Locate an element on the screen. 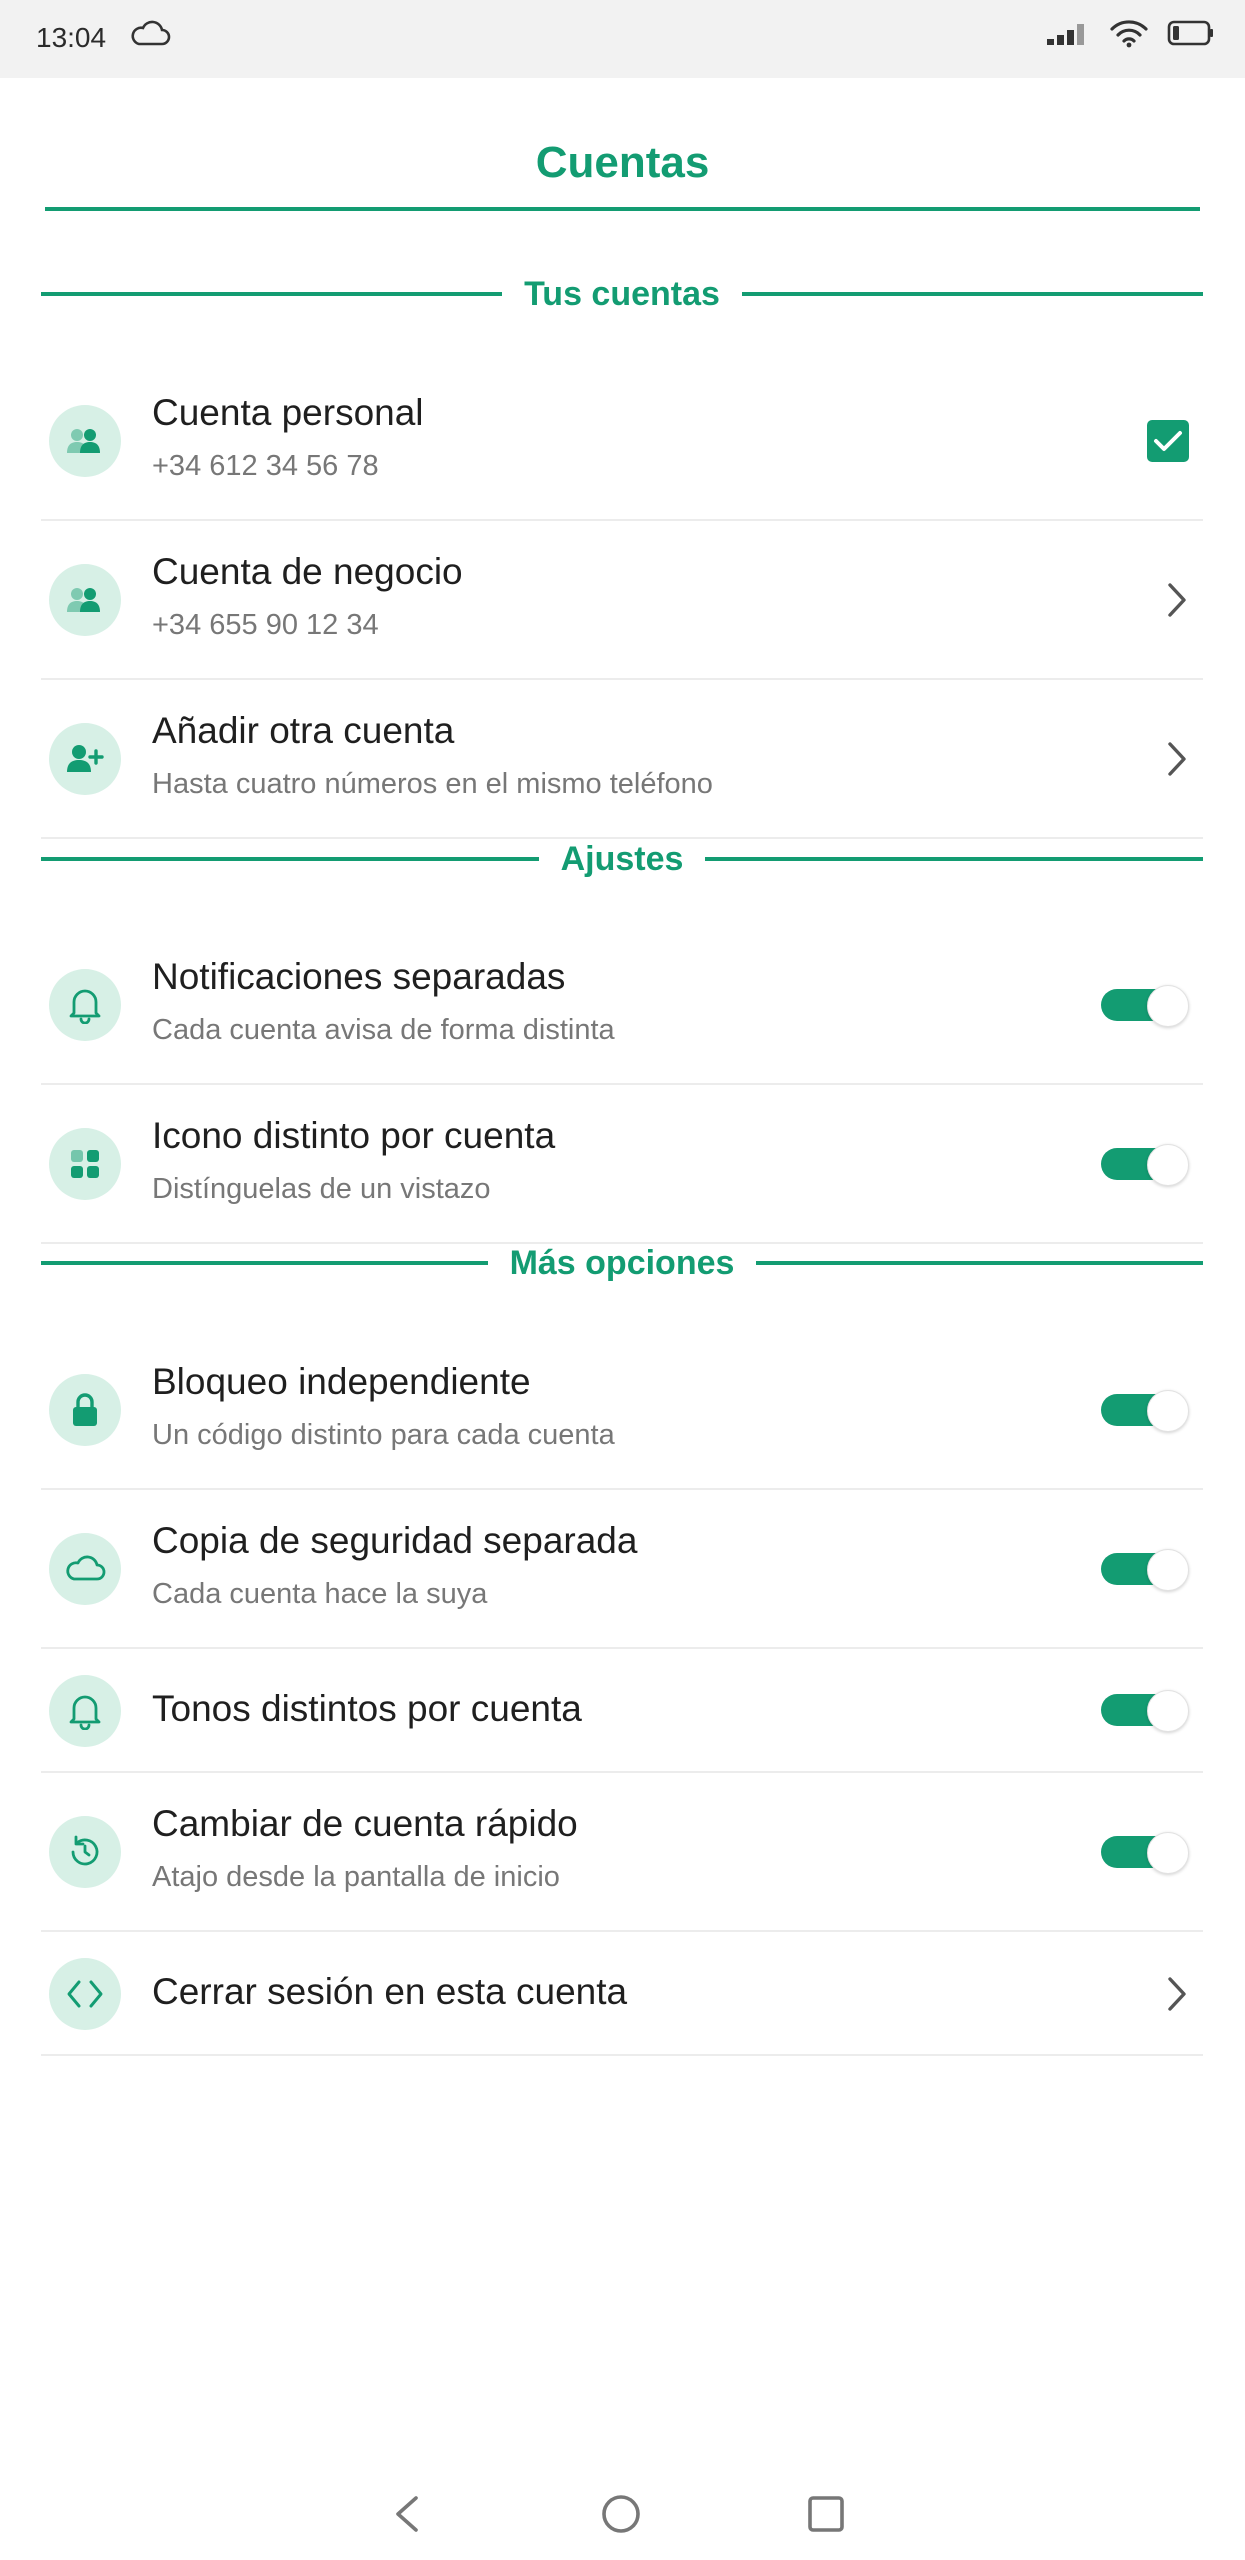 The image size is (1245, 2560). back-icon is located at coordinates (407, 2516).